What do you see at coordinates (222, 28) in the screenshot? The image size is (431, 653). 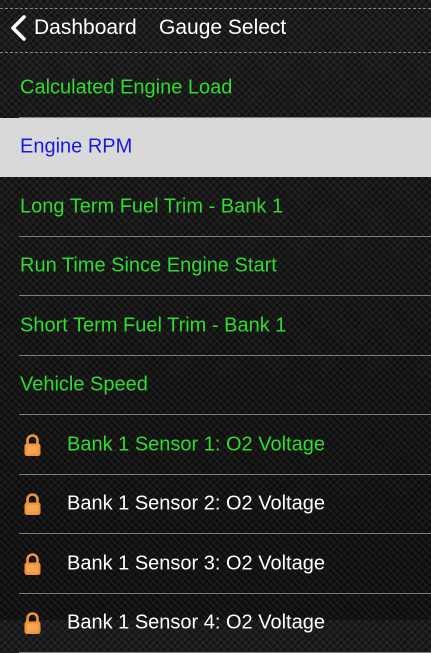 I see `page-title: Gauge Select` at bounding box center [222, 28].